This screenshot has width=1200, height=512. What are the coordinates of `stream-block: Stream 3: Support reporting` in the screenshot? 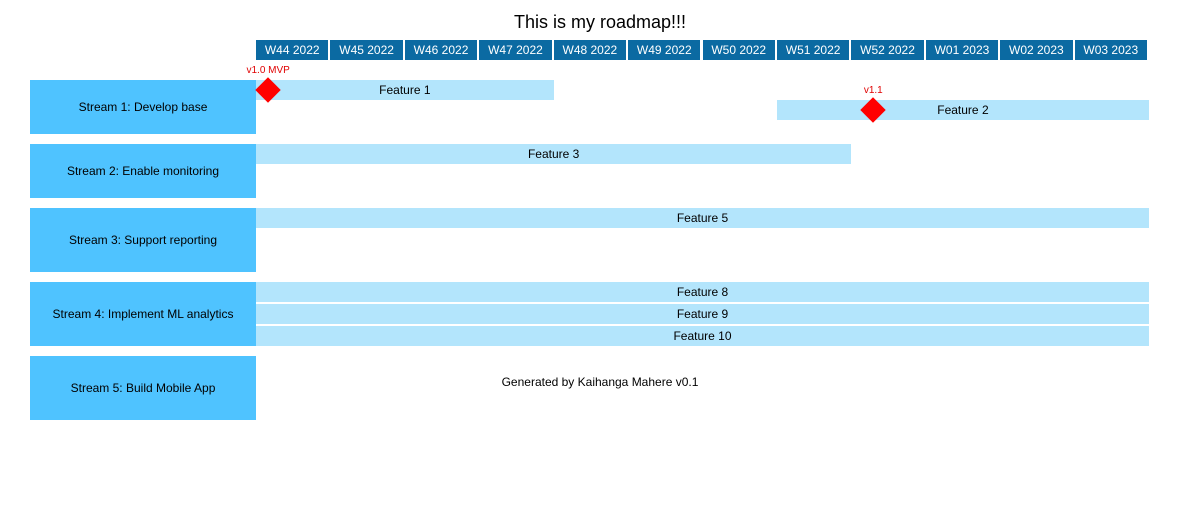 It's located at (143, 240).